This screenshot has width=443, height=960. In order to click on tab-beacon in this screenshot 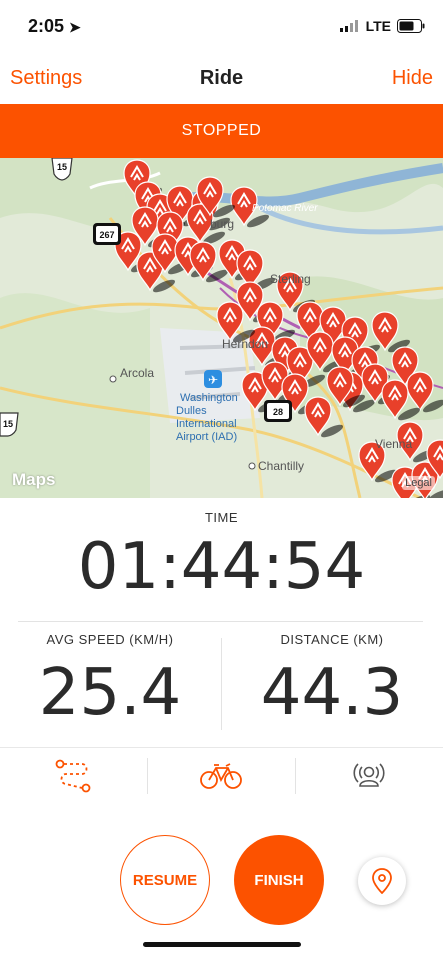, I will do `click(368, 776)`.